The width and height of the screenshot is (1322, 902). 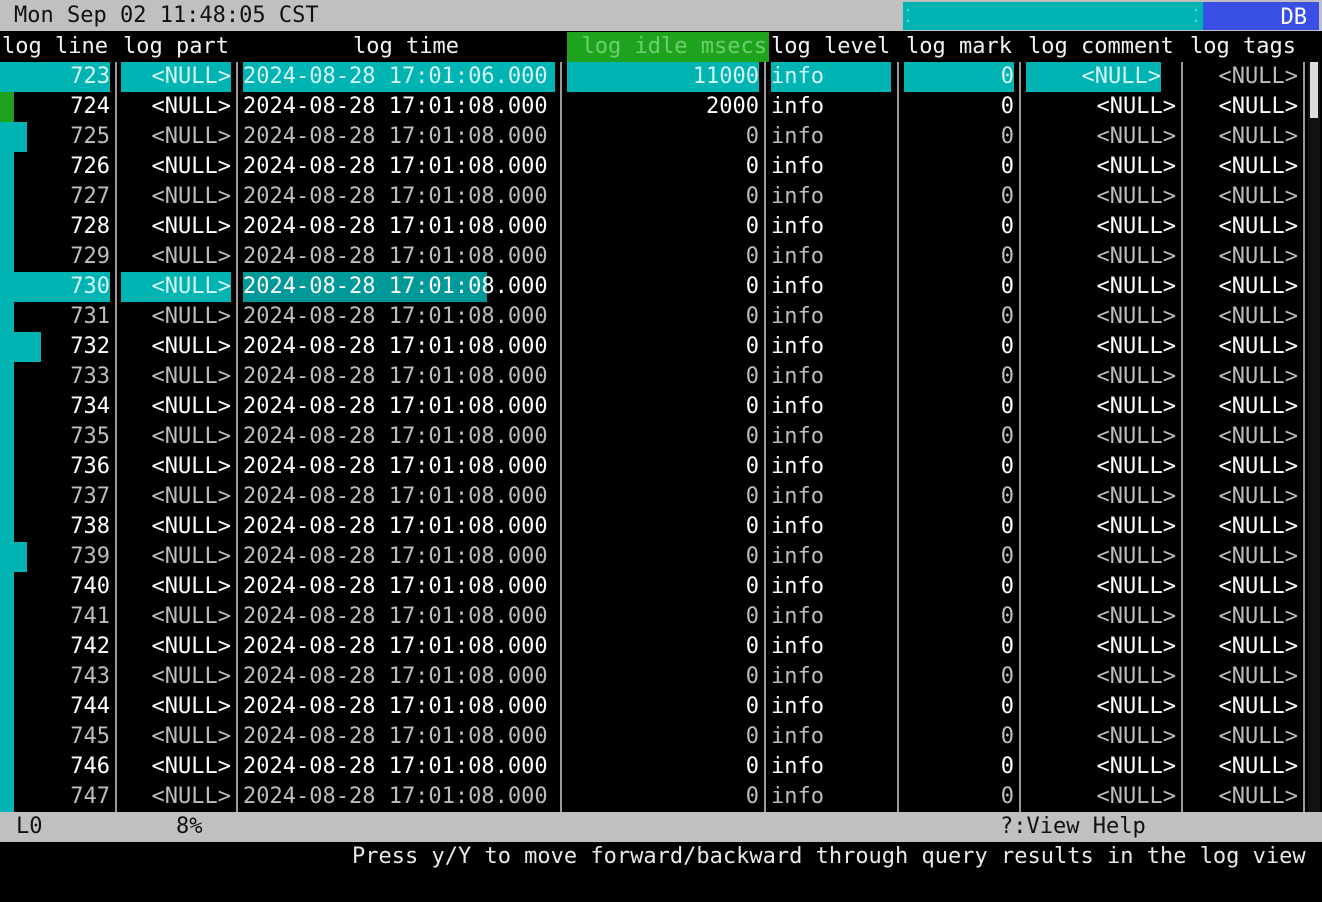 I want to click on db-tab: DB, so click(x=1261, y=16).